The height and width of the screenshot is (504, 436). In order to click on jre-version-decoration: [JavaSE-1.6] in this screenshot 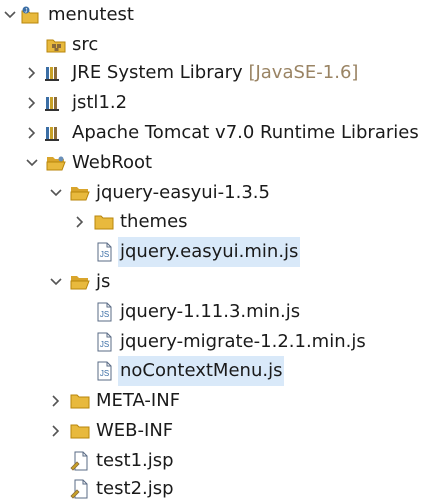, I will do `click(303, 72)`.